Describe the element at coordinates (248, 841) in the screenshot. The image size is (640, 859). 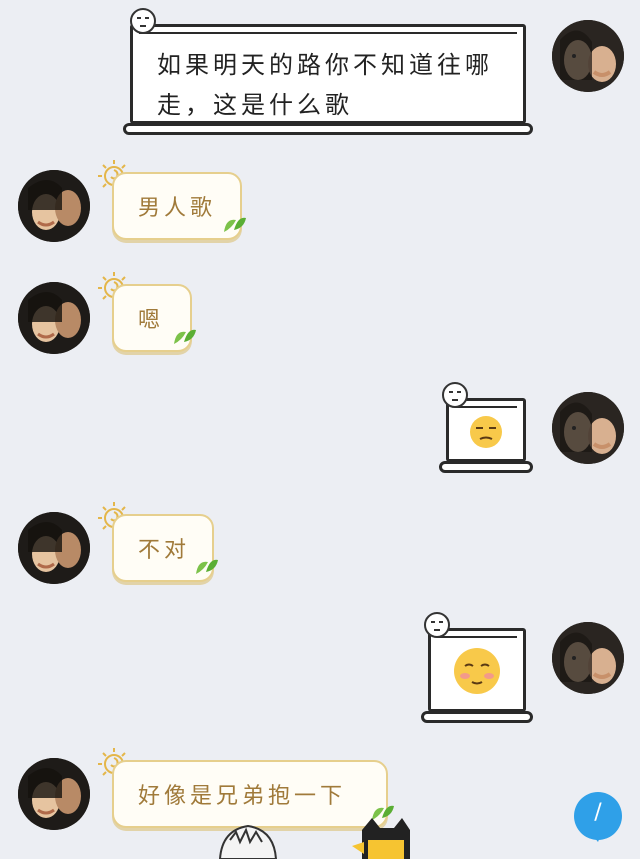
I see `cartoon-character-white-hair-icon` at that location.